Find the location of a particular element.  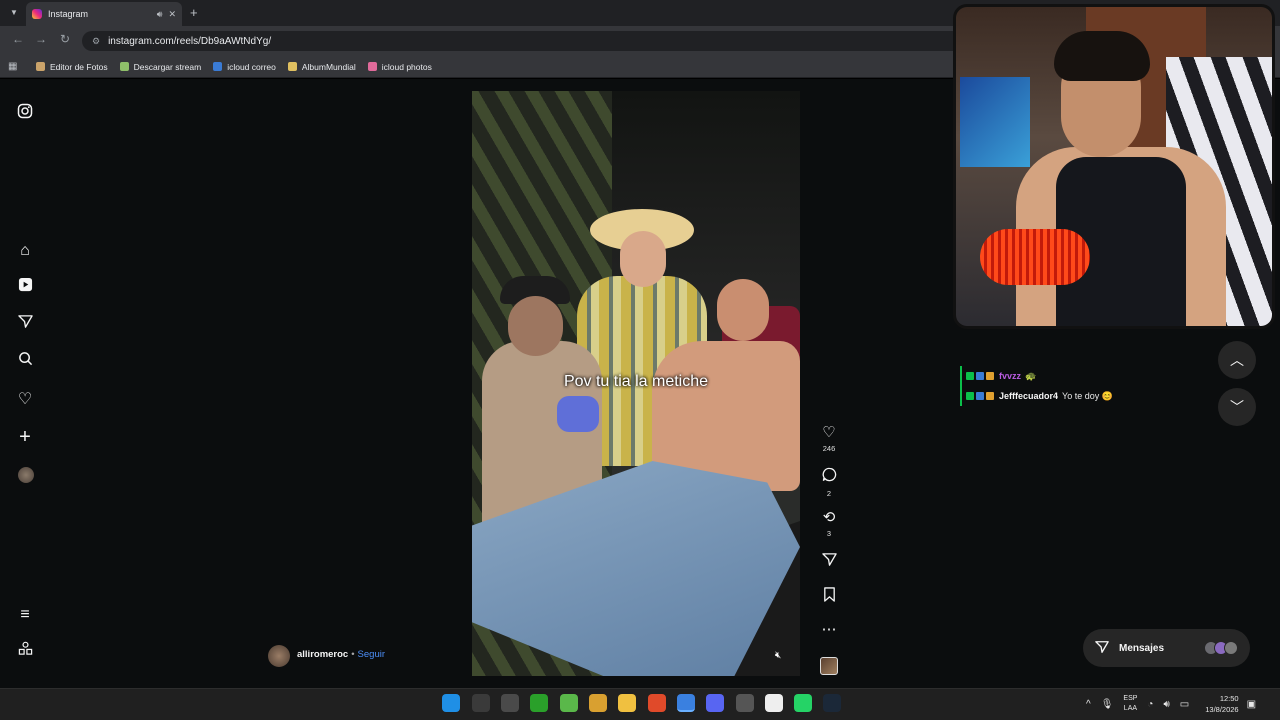

save-button is located at coordinates (829, 597).